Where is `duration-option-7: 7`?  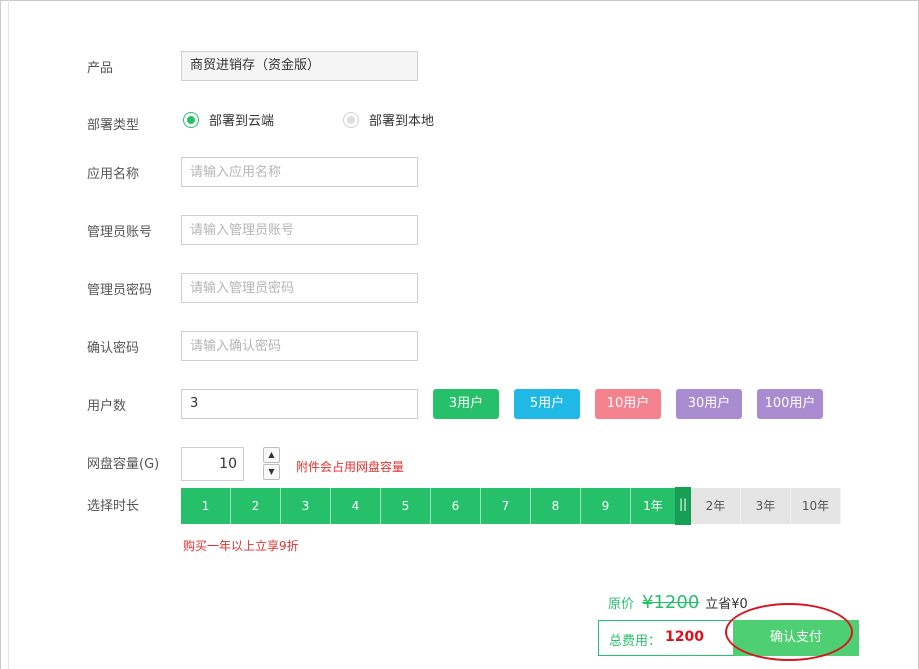
duration-option-7: 7 is located at coordinates (506, 506).